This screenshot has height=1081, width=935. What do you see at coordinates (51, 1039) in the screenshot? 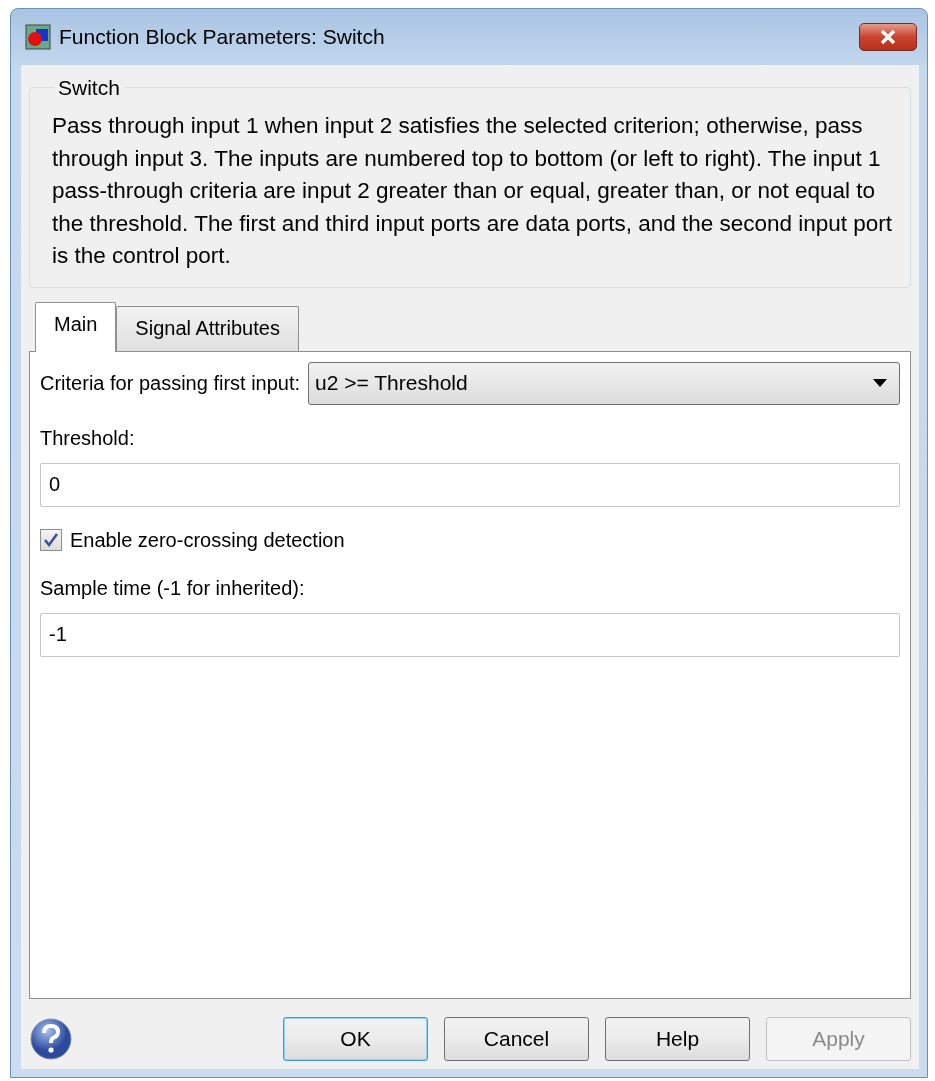
I see `help-icon` at bounding box center [51, 1039].